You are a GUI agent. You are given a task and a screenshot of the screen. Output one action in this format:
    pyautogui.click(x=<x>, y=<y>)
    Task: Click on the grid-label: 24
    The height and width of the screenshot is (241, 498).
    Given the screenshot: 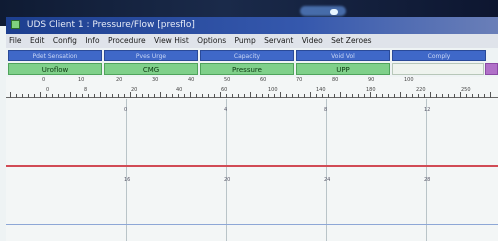 What is the action you would take?
    pyautogui.click(x=327, y=180)
    